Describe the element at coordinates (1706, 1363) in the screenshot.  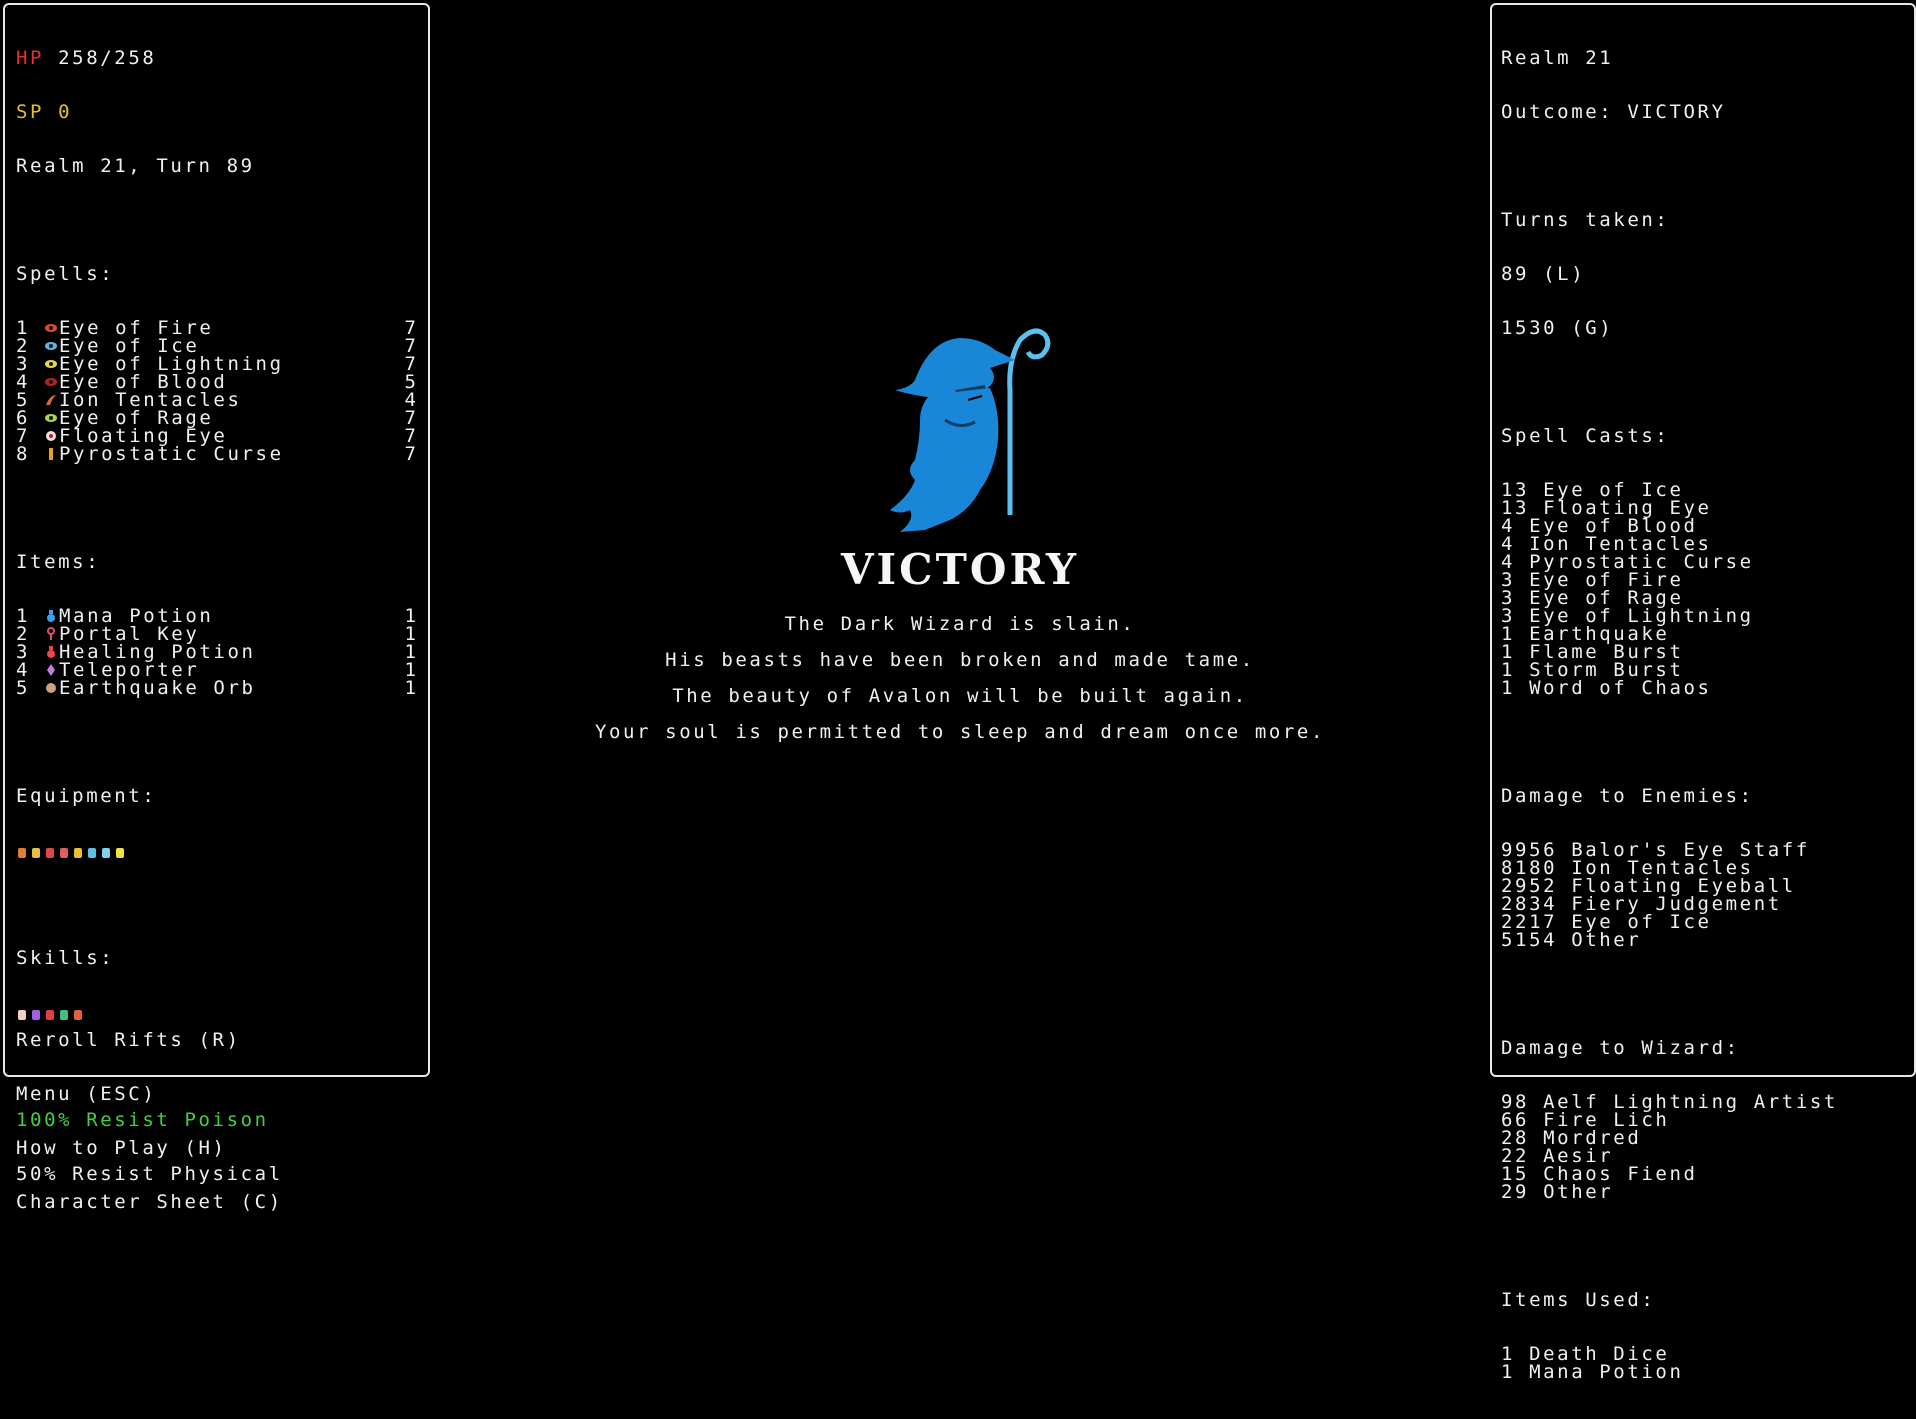
I see `items-used-list: 1 Death Dice 1 Mana Potion` at that location.